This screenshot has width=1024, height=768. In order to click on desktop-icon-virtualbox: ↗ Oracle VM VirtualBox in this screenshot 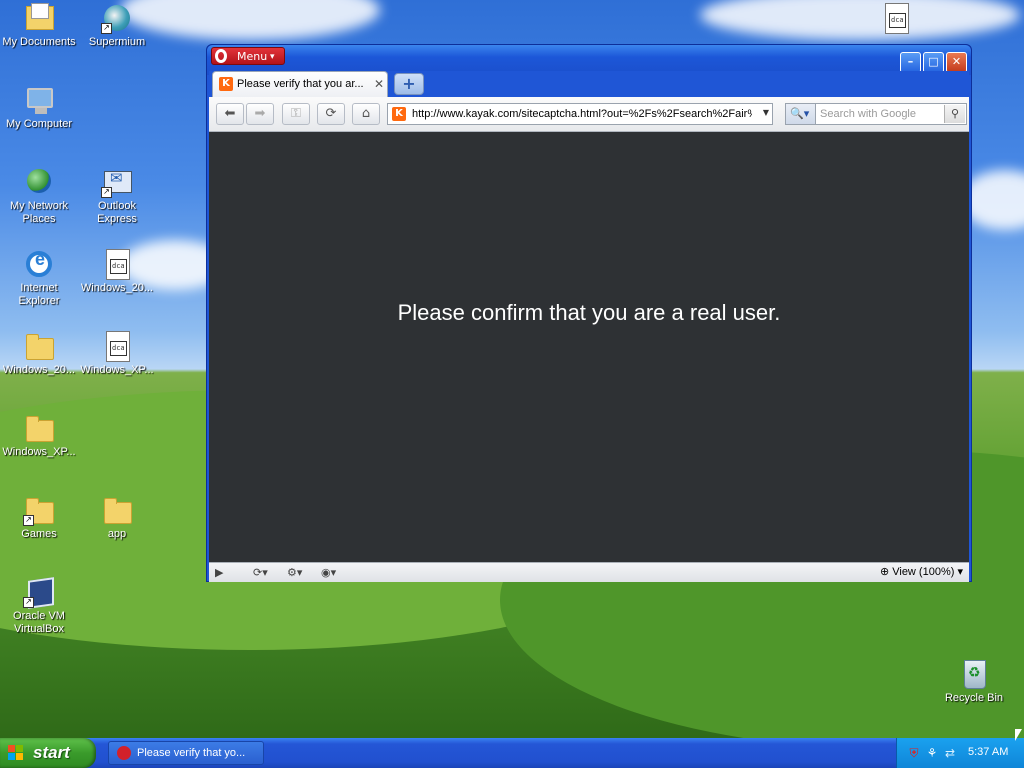, I will do `click(39, 606)`.